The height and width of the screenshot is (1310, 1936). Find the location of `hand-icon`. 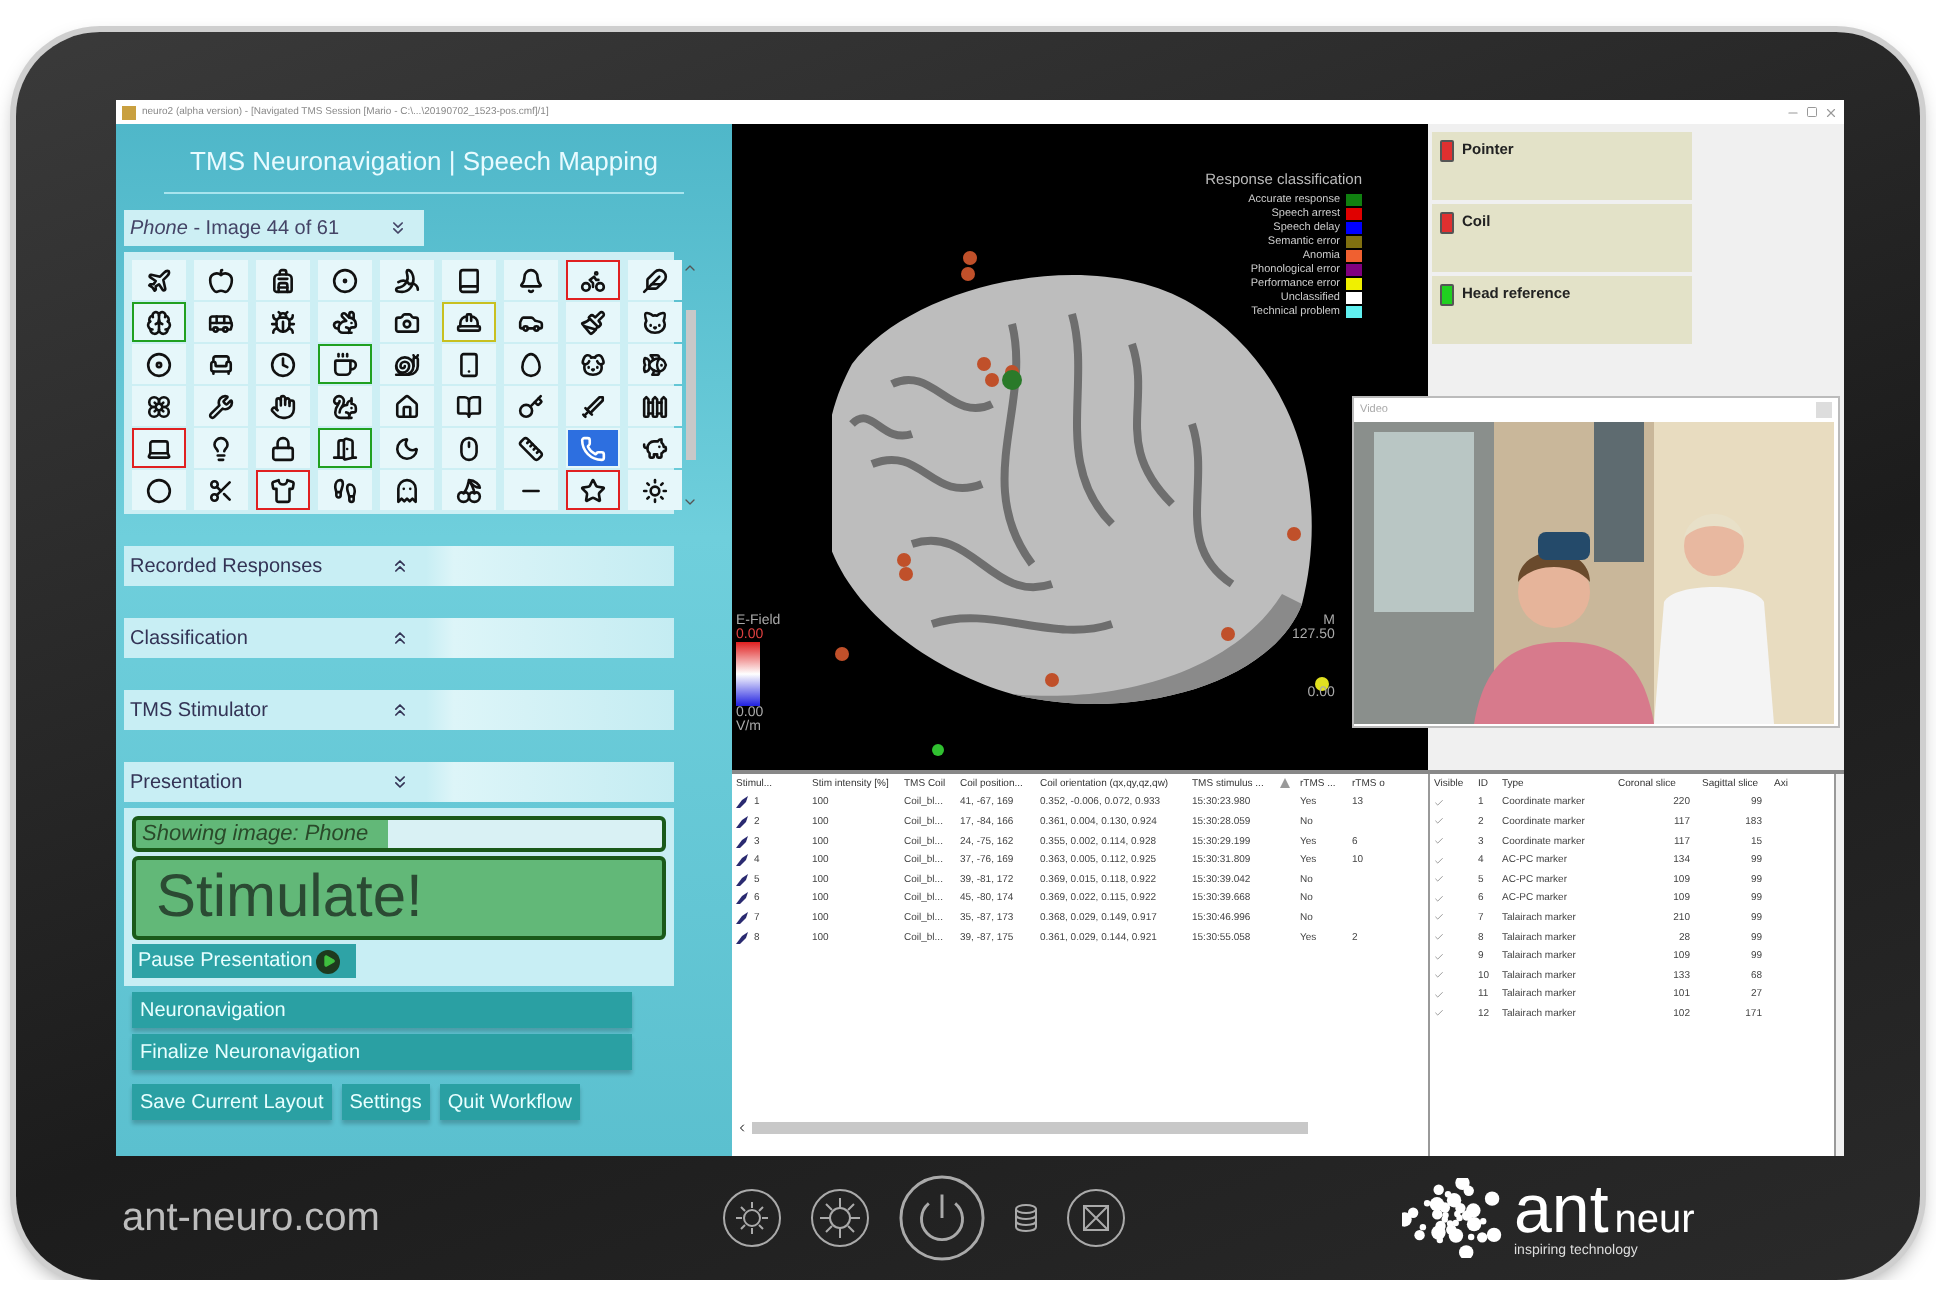

hand-icon is located at coordinates (283, 406).